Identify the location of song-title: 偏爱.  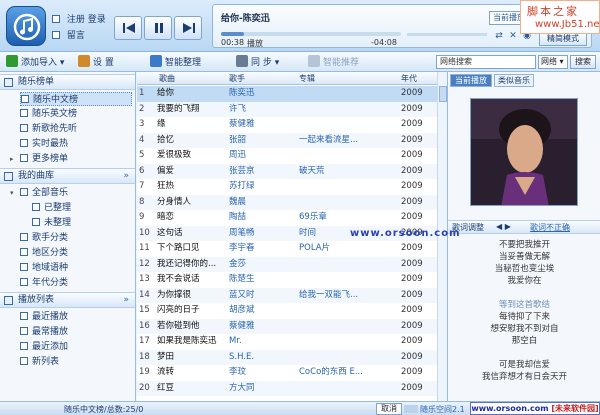
(166, 170).